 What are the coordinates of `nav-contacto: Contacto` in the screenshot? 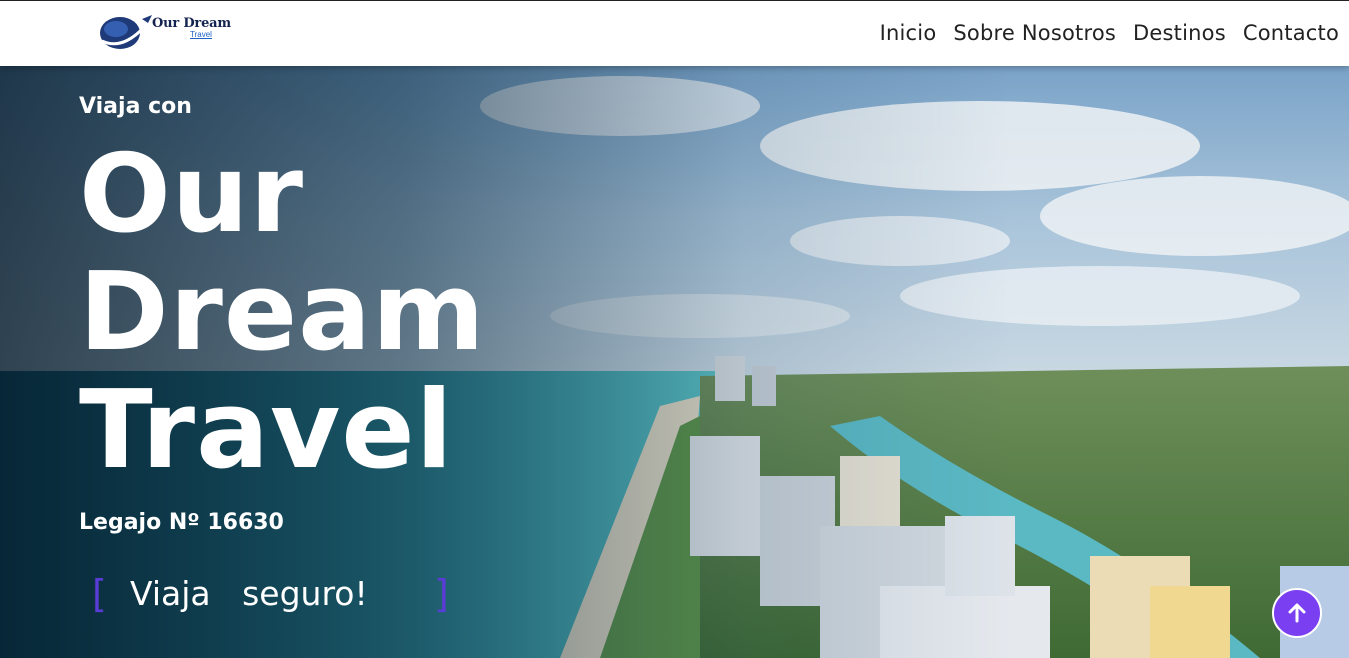 It's located at (1291, 33).